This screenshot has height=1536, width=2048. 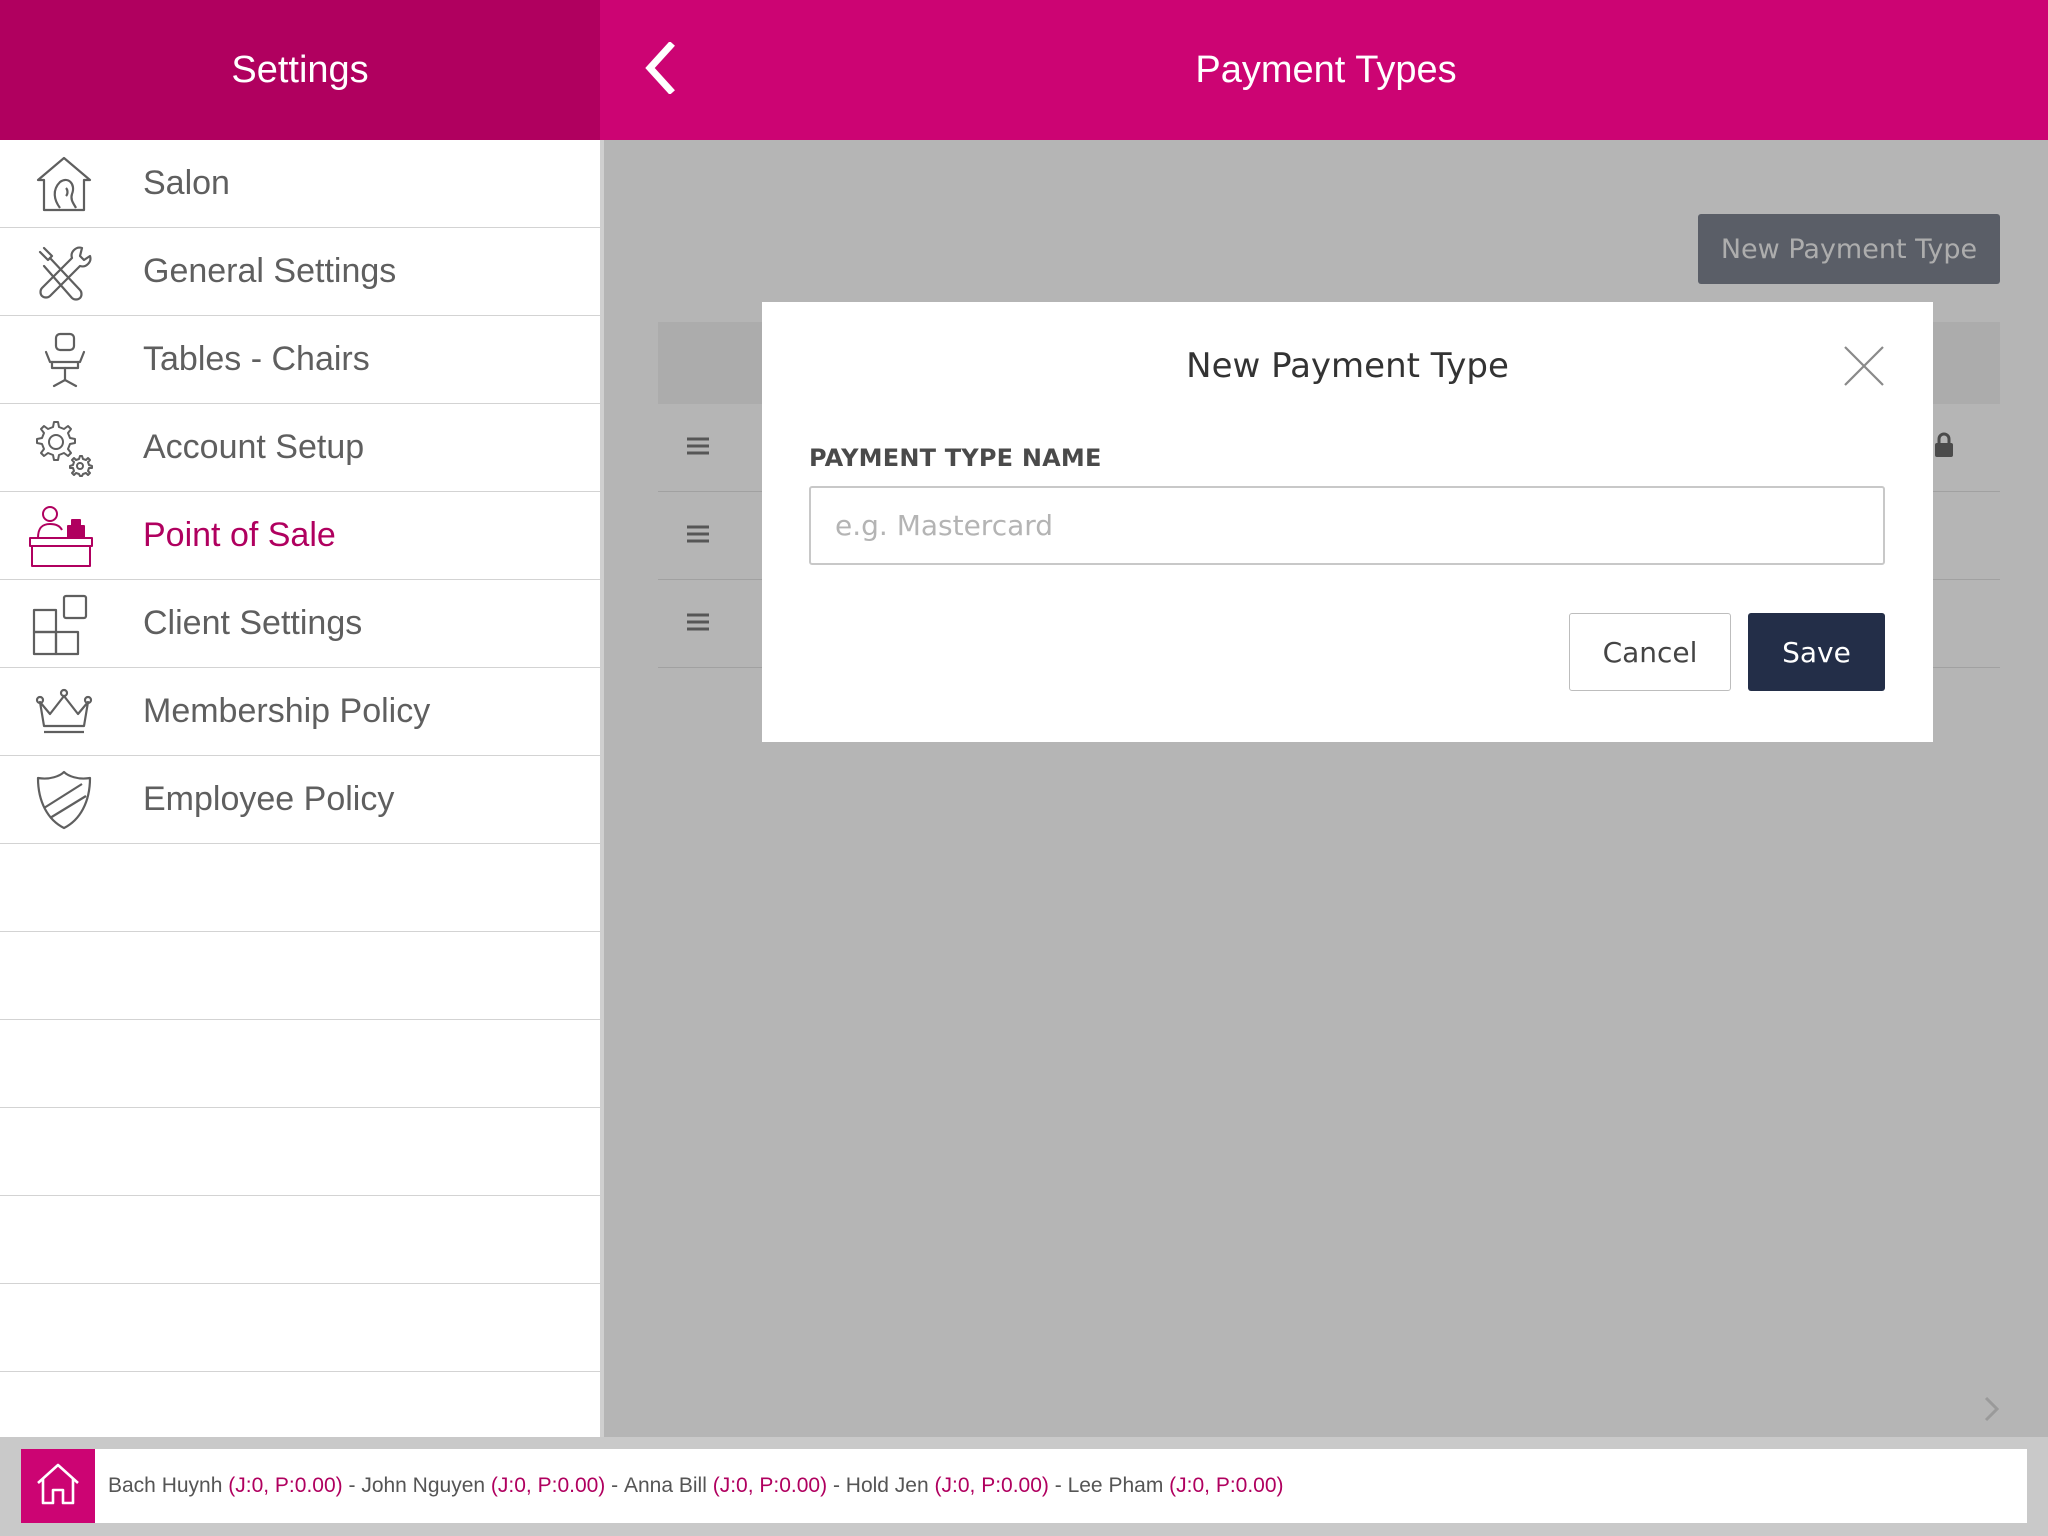 What do you see at coordinates (239, 535) in the screenshot?
I see `sidebar-item-label: Point of Sale` at bounding box center [239, 535].